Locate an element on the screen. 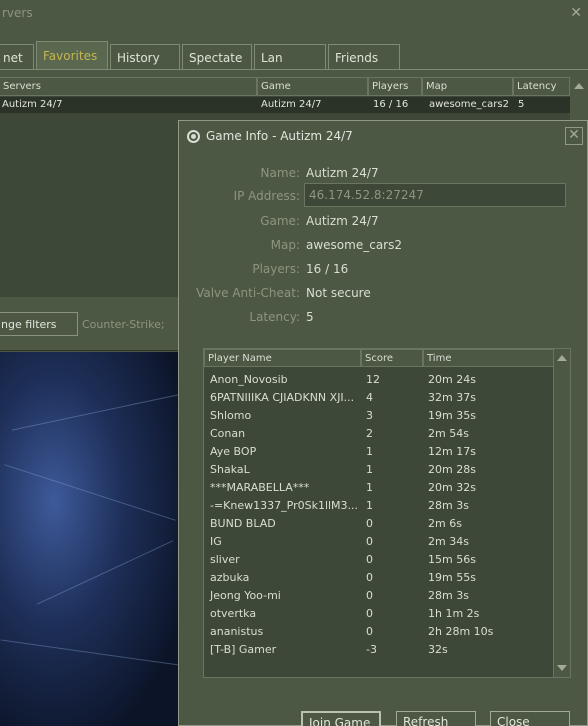 The image size is (588, 726). column-latency: Latency is located at coordinates (541, 86).